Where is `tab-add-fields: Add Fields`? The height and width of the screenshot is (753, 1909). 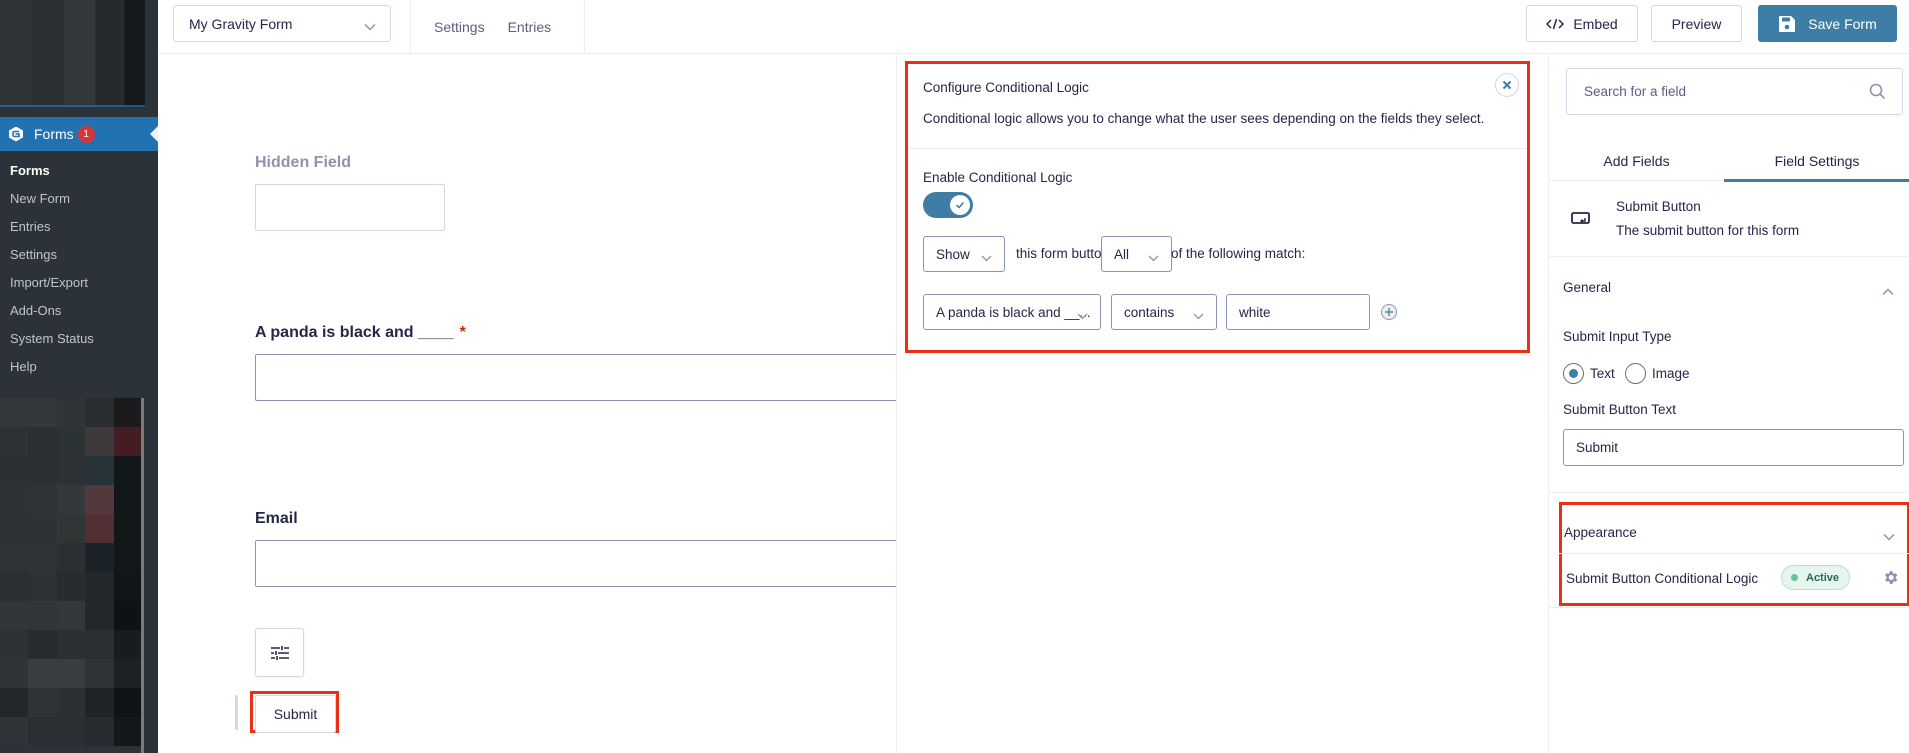
tab-add-fields: Add Fields is located at coordinates (1636, 161).